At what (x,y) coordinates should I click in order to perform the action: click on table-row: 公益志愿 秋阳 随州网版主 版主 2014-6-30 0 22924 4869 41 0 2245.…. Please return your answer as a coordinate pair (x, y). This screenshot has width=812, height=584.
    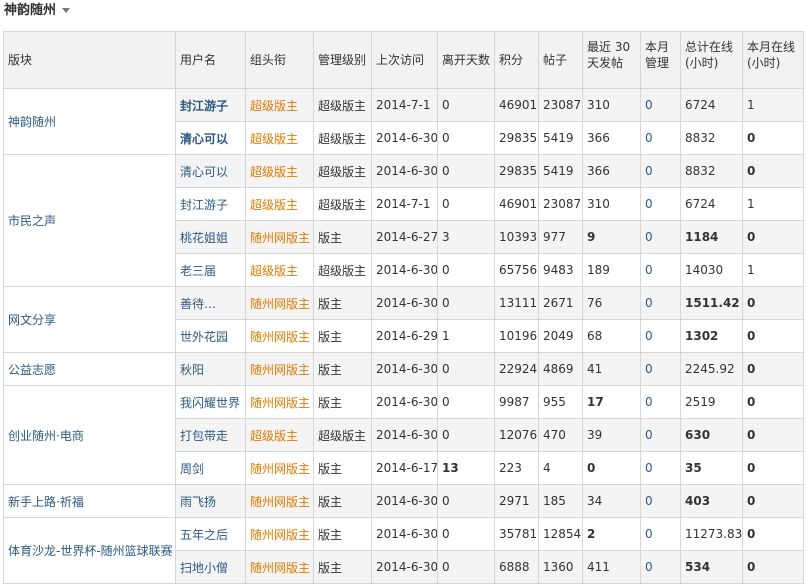
    Looking at the image, I should click on (403, 369).